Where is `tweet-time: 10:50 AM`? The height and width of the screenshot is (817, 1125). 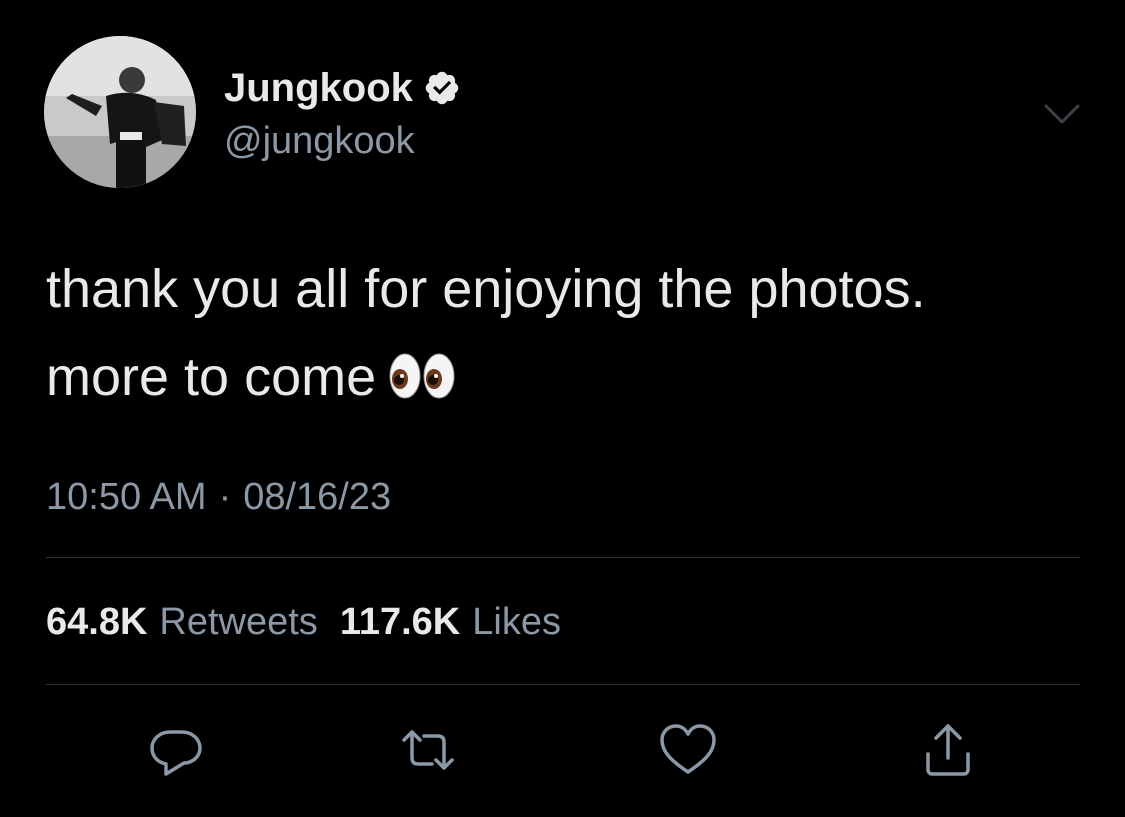 tweet-time: 10:50 AM is located at coordinates (126, 497).